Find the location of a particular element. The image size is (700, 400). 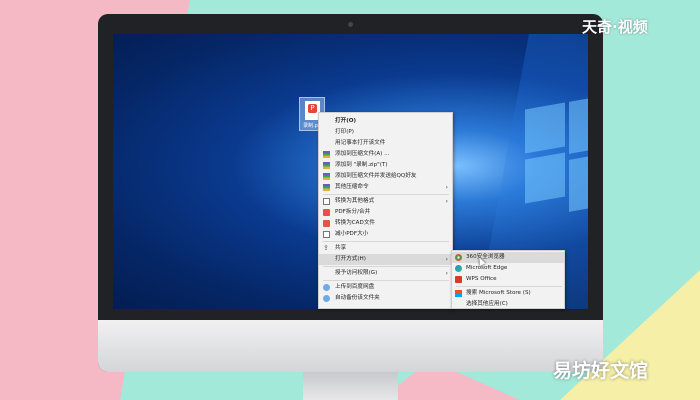

menu-item-label: 其他压缩命令 is located at coordinates (352, 187).